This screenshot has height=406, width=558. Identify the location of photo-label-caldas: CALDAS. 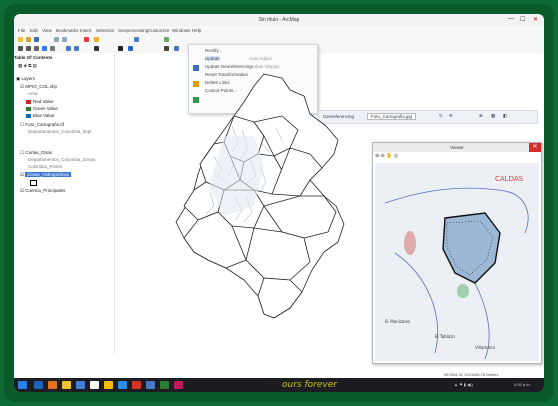
(509, 179).